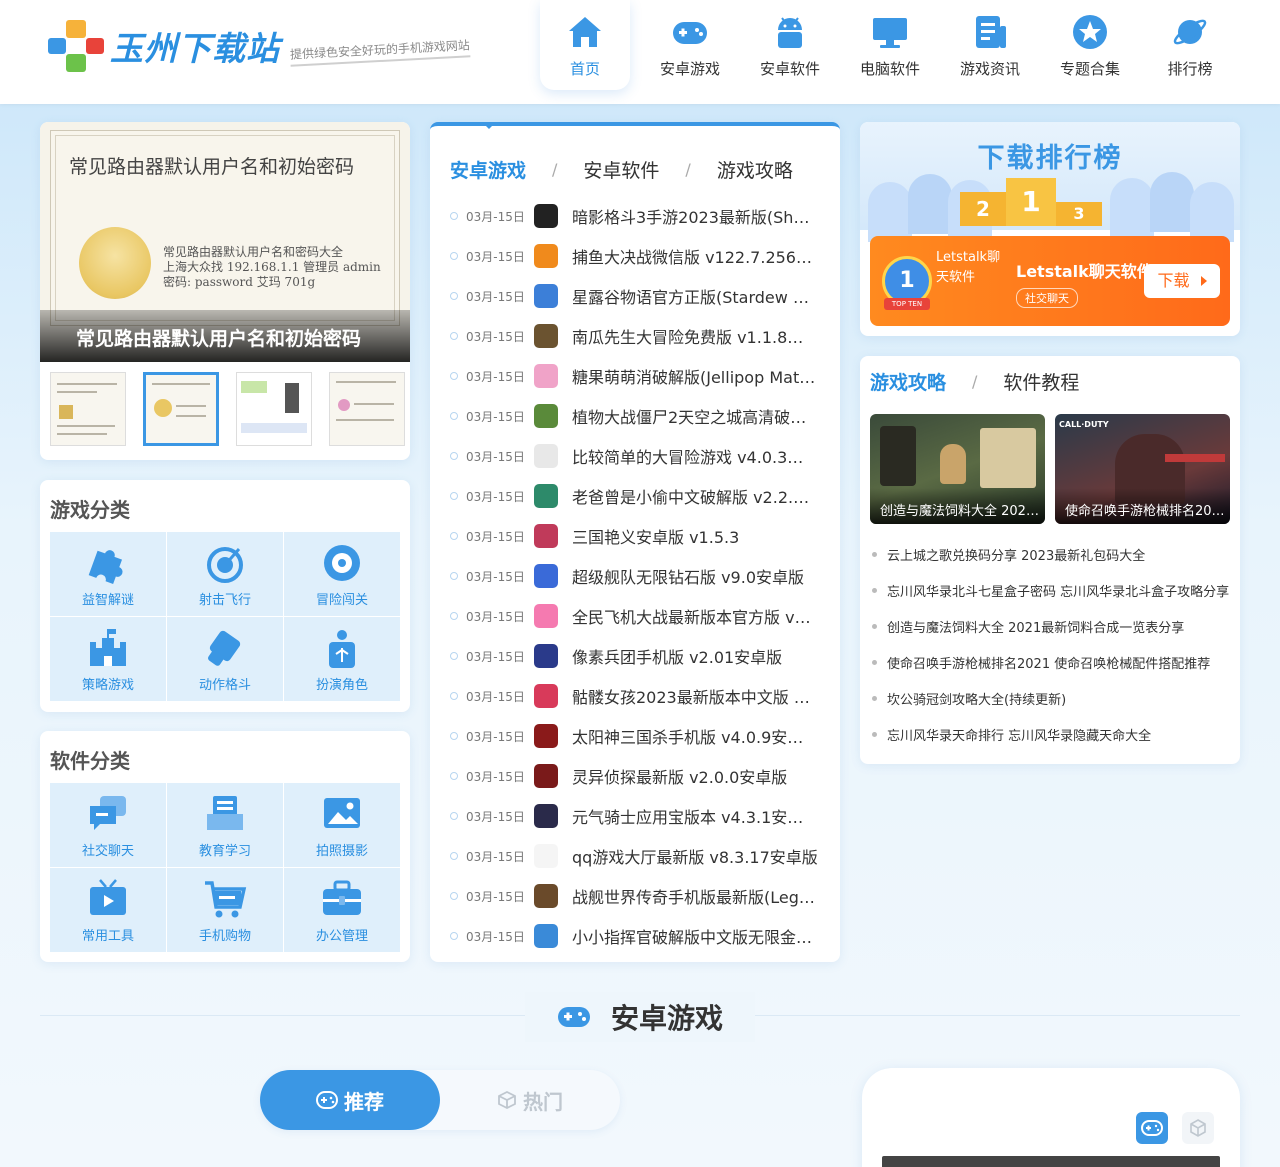  What do you see at coordinates (1052, 662) in the screenshot?
I see `guide-list-item: 使命召唤手游枪械排名2021 使命召唤枪械配件搭配推荐` at bounding box center [1052, 662].